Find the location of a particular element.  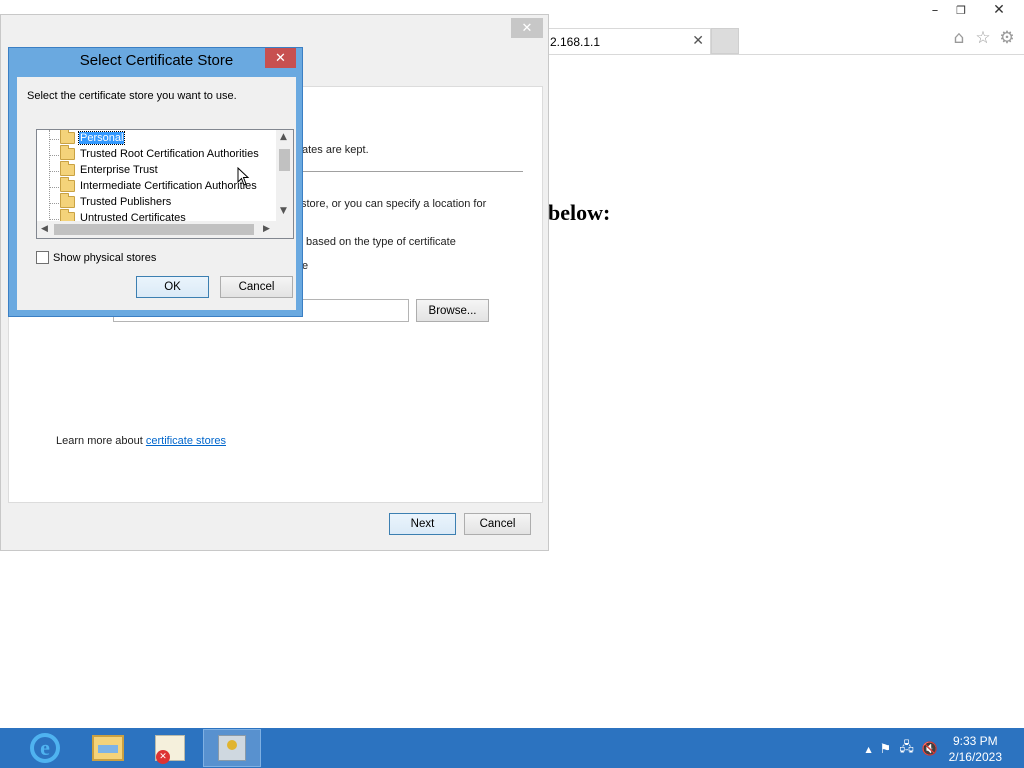

internet-explorer-icon: e is located at coordinates (45, 748).